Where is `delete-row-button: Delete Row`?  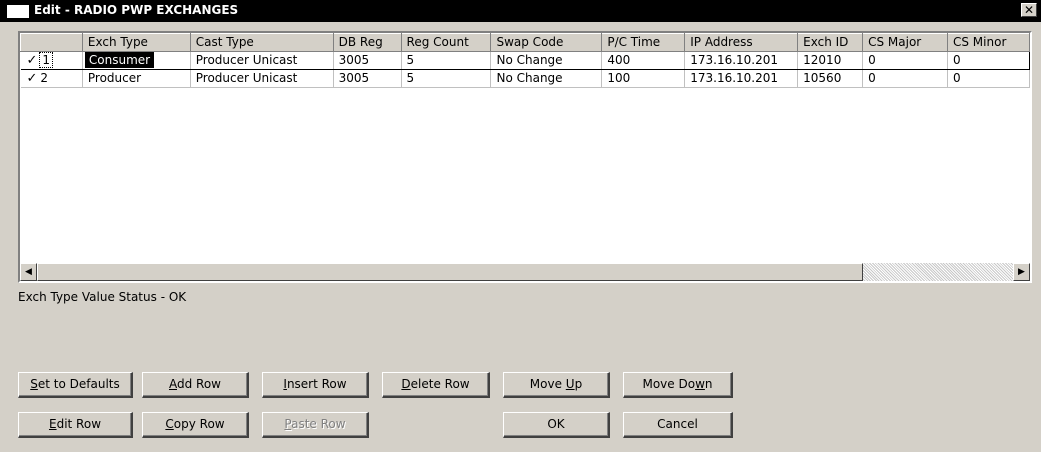
delete-row-button: Delete Row is located at coordinates (436, 385).